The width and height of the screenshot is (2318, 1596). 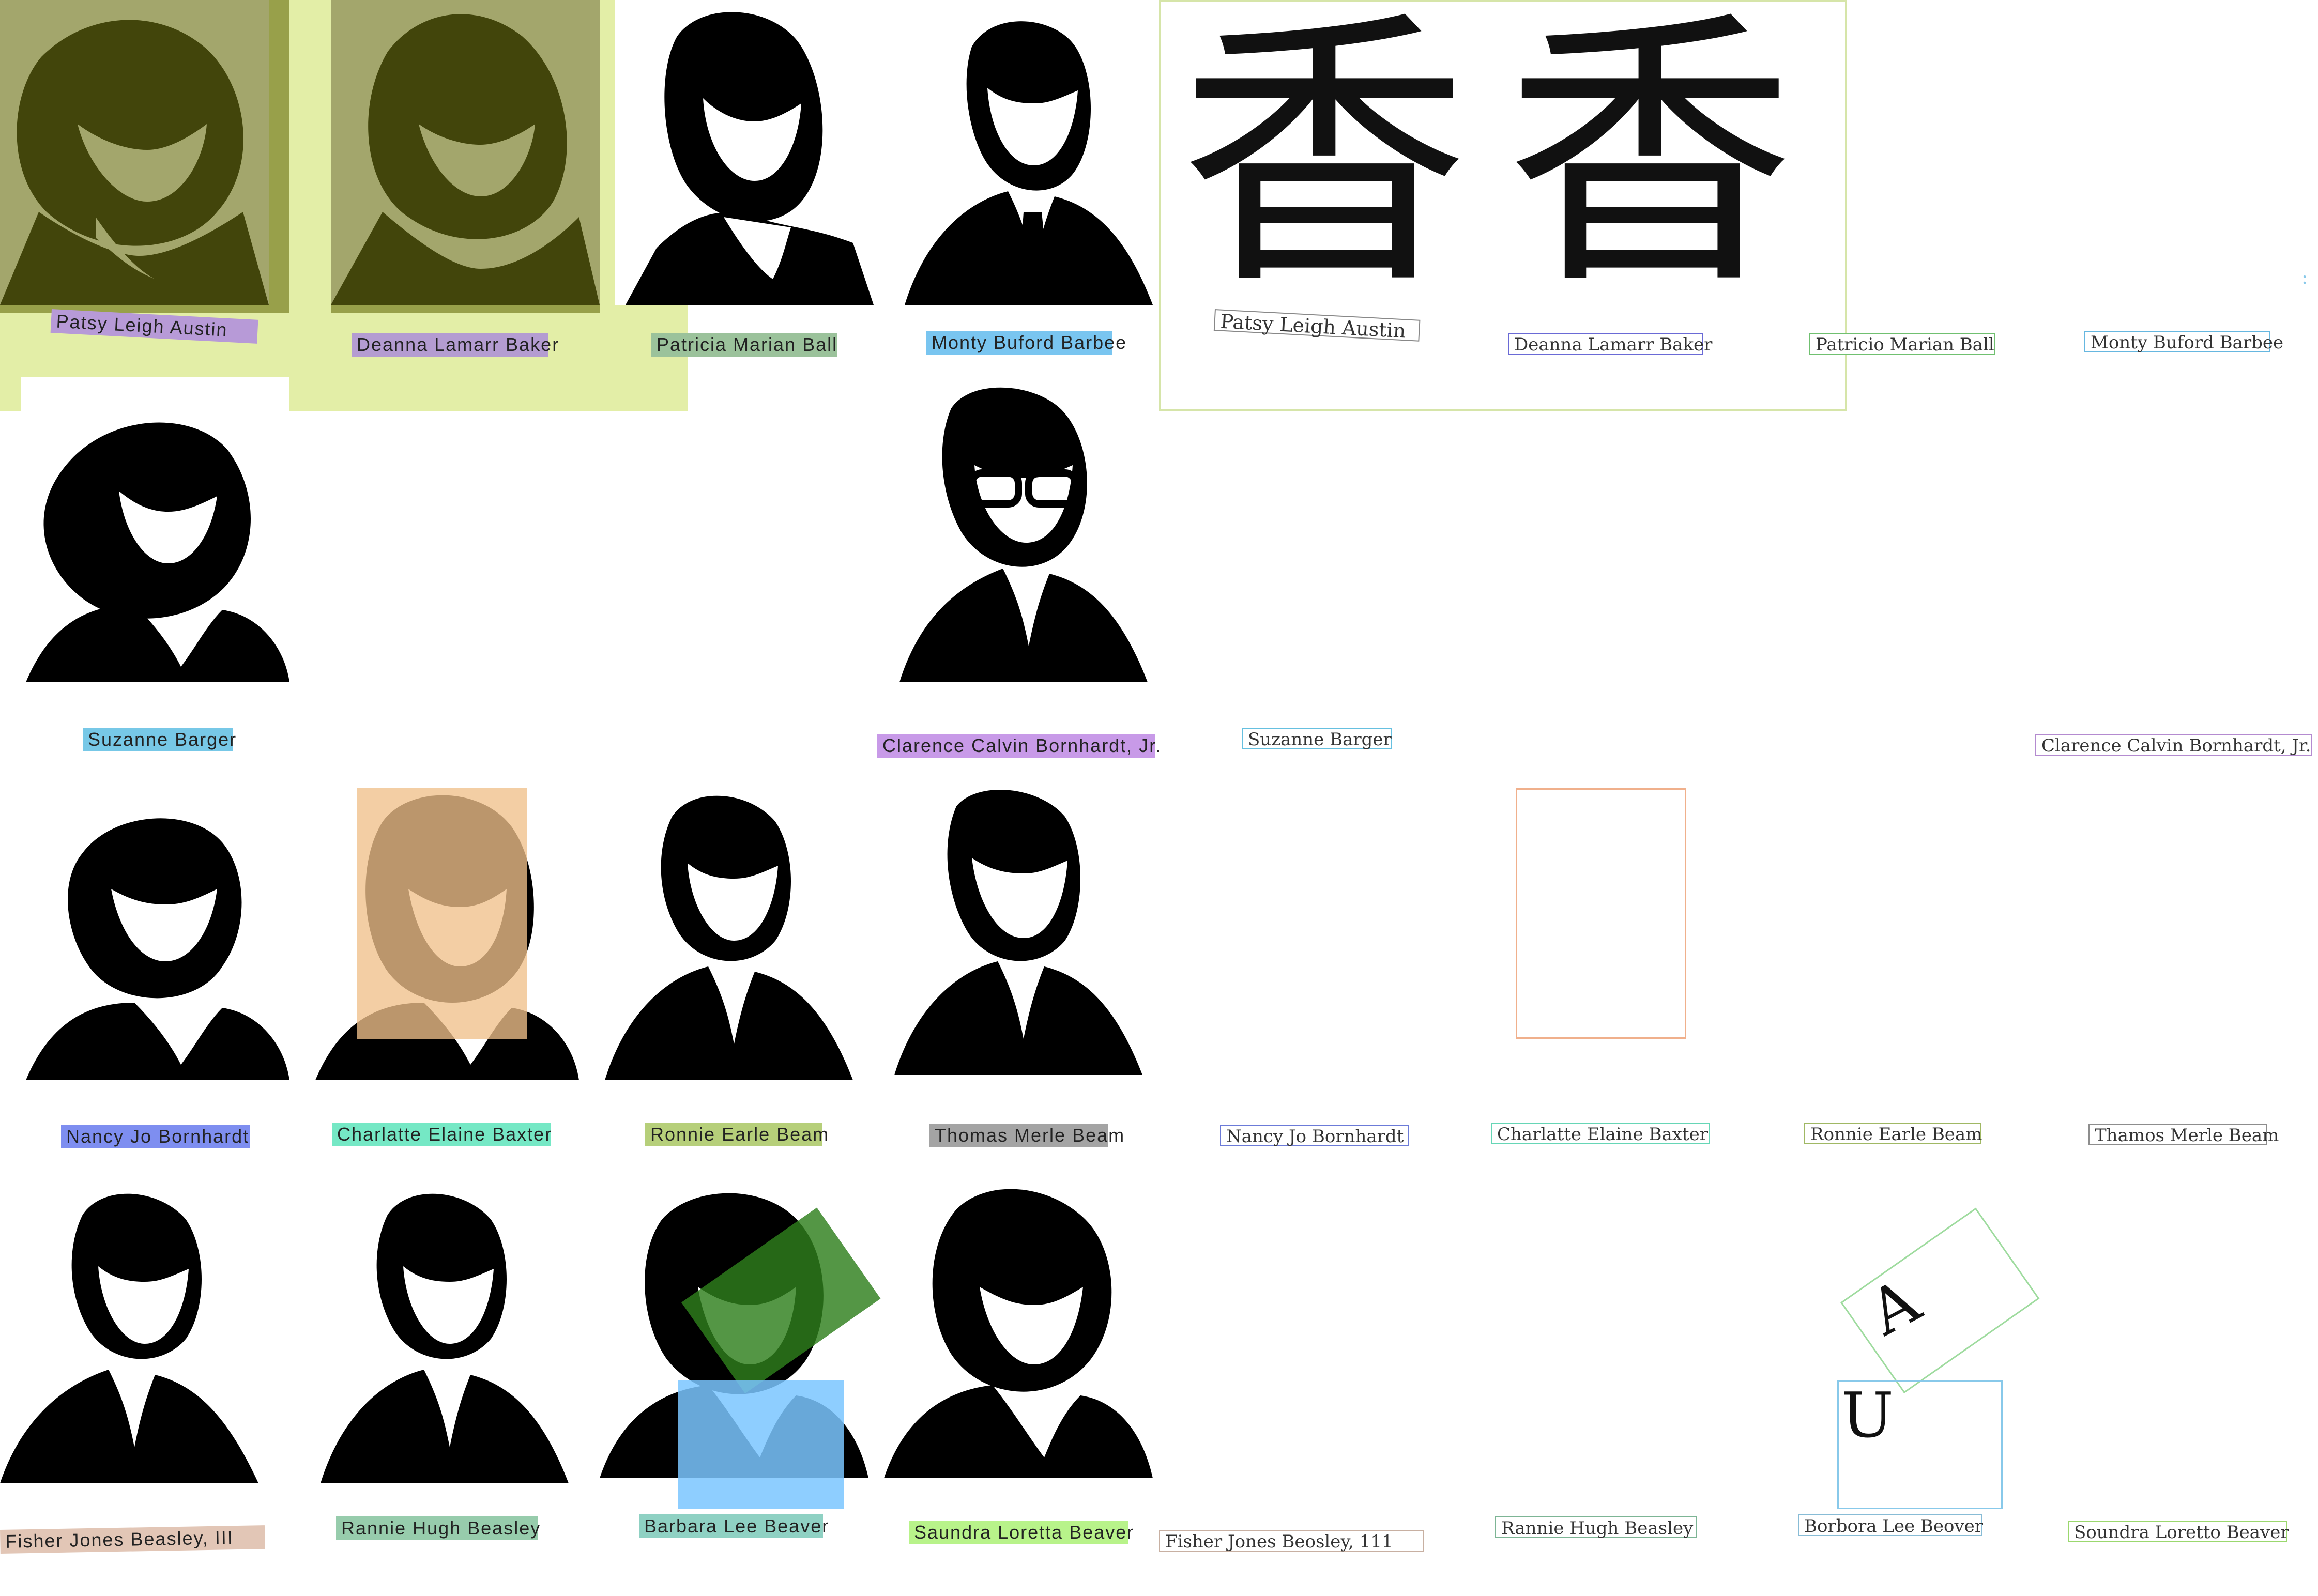 I want to click on label-left-bornhardt-jr: Clarence Calvin Bornhardt, Jr., so click(x=1018, y=746).